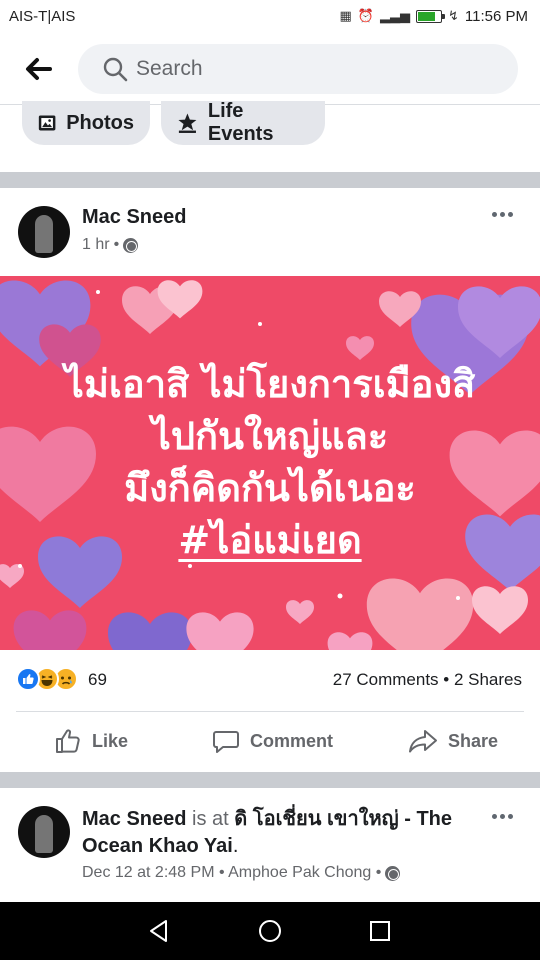 Image resolution: width=540 pixels, height=960 pixels. I want to click on photos-chip-label: Photos, so click(100, 122).